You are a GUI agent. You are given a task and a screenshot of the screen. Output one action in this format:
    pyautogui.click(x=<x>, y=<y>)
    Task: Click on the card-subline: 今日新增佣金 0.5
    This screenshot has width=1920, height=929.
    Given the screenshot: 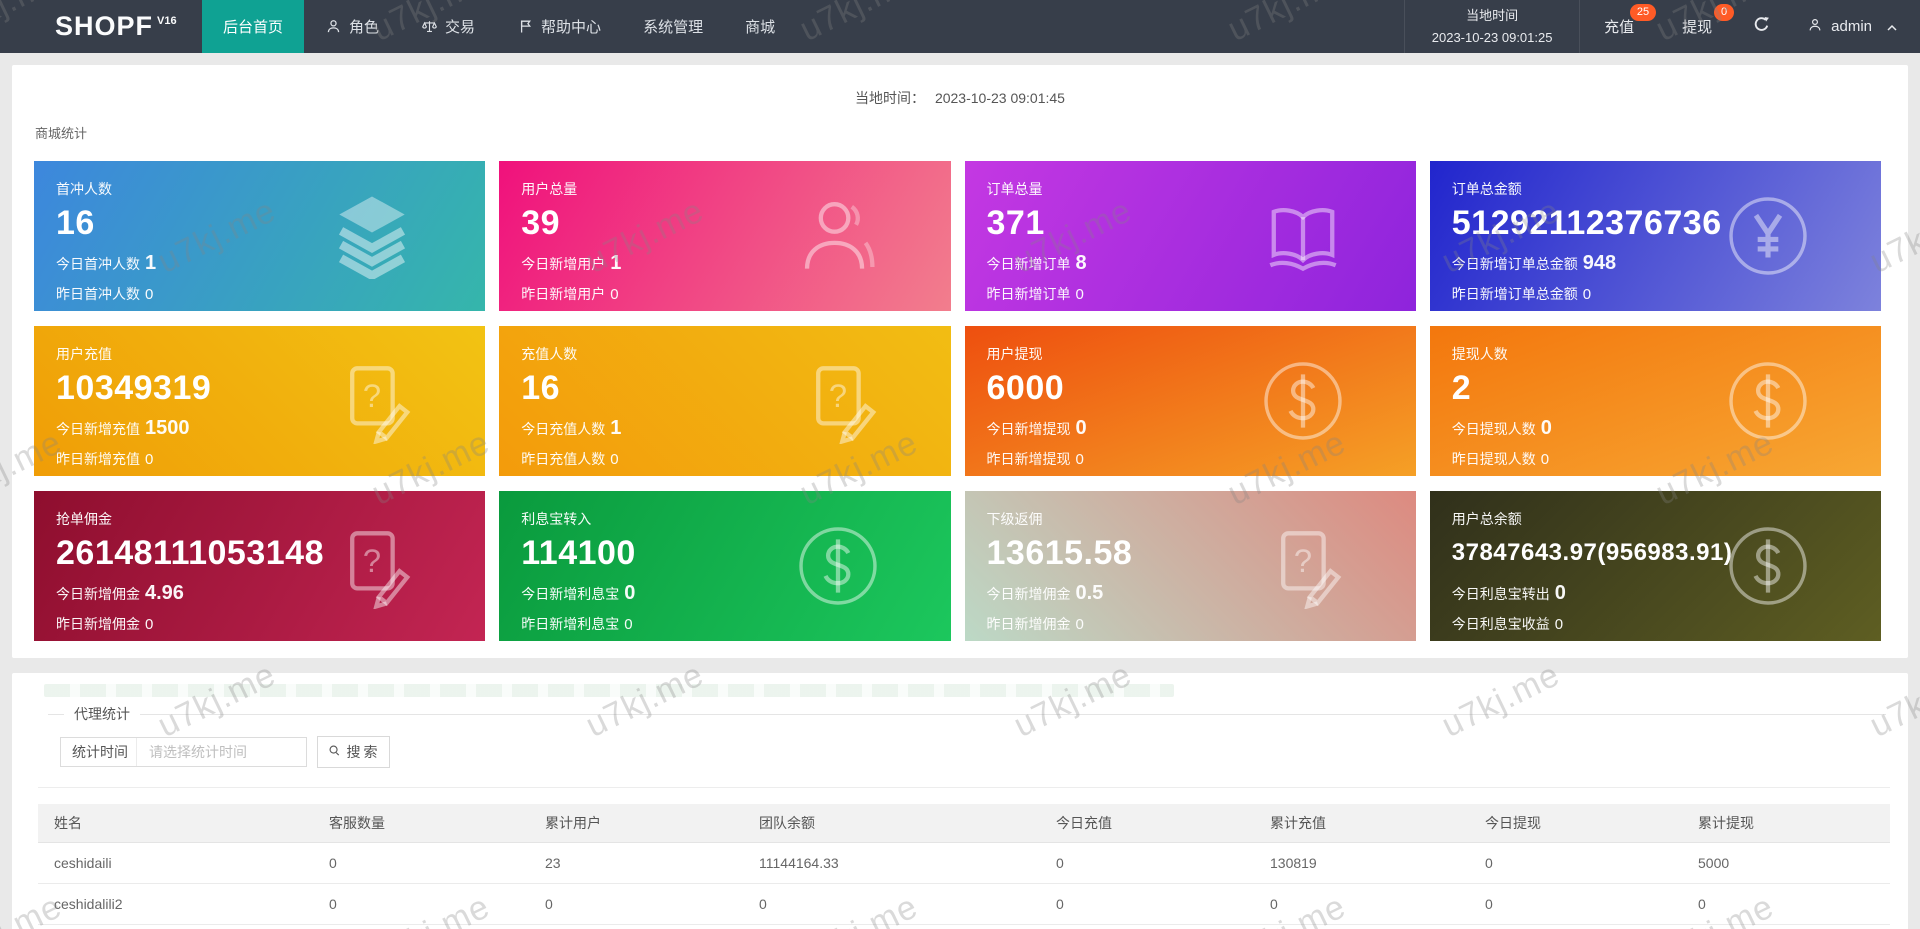 What is the action you would take?
    pyautogui.click(x=1045, y=593)
    